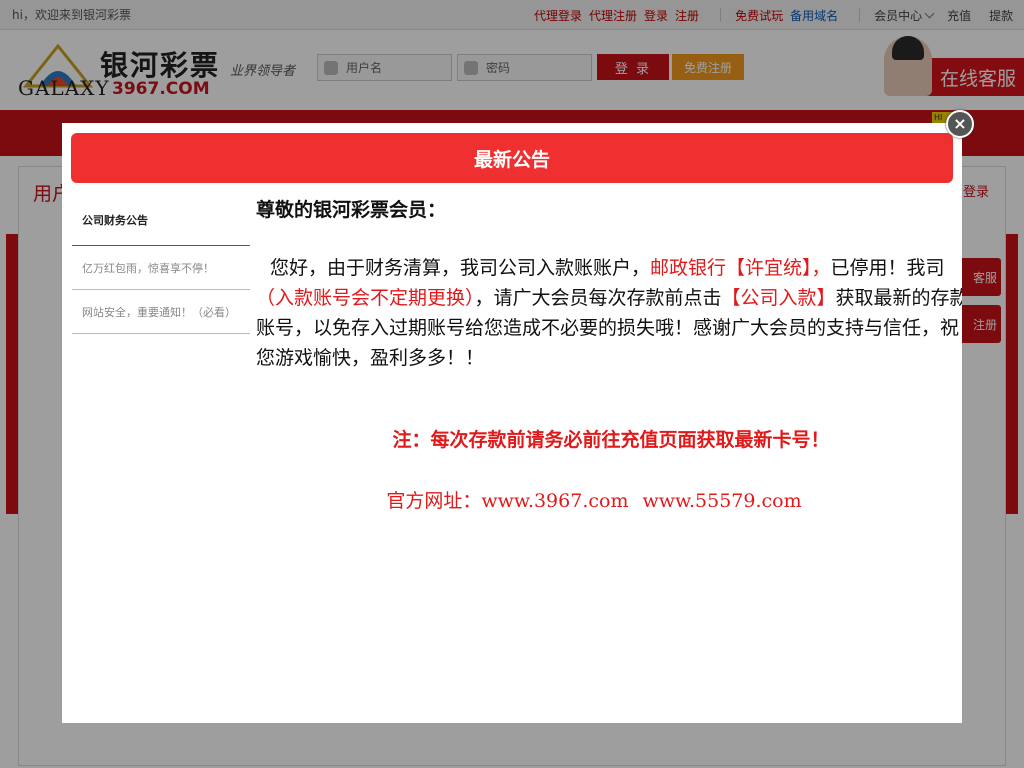 The image size is (1024, 768). What do you see at coordinates (960, 124) in the screenshot?
I see `close-icon: ×` at bounding box center [960, 124].